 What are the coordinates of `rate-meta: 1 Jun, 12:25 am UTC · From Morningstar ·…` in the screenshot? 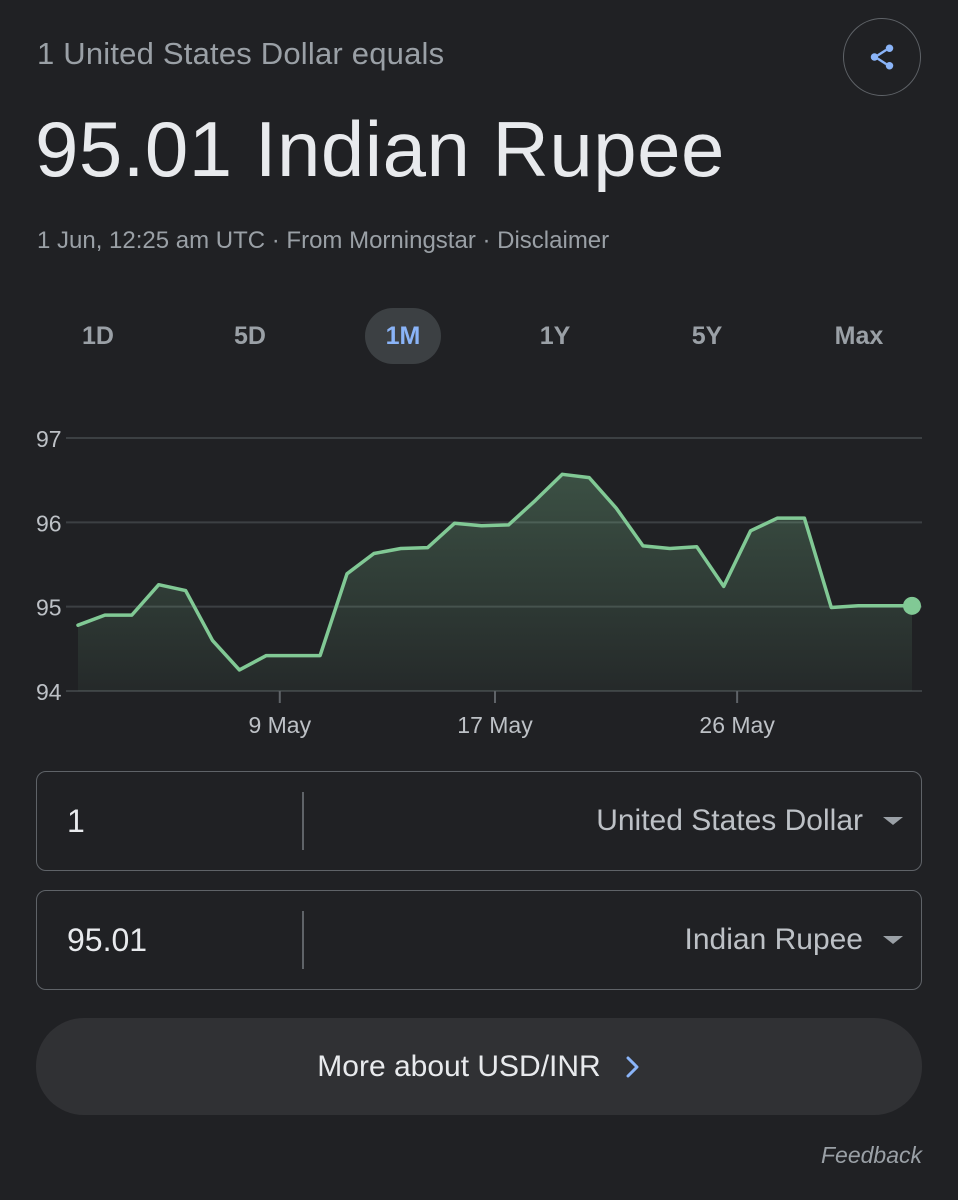 It's located at (323, 240).